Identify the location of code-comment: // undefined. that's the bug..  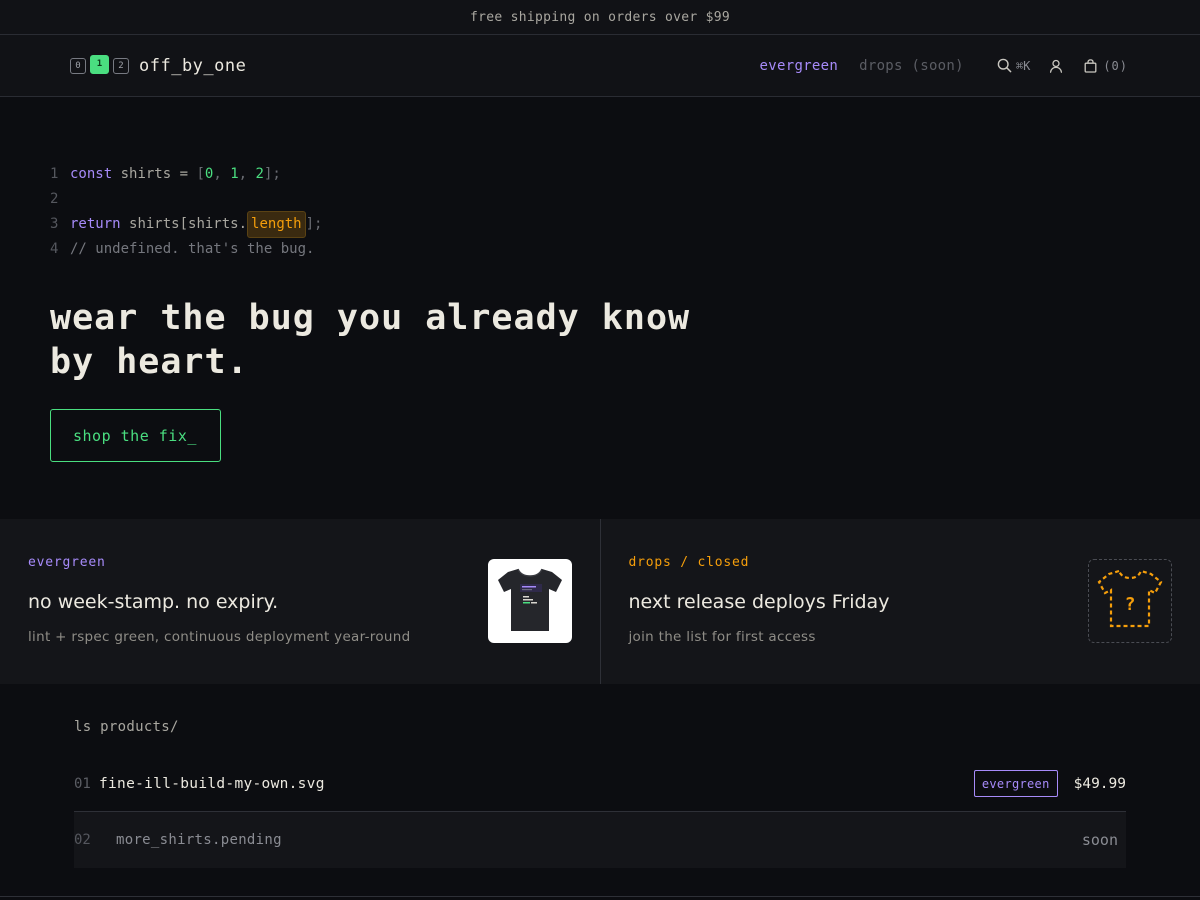
(192, 249).